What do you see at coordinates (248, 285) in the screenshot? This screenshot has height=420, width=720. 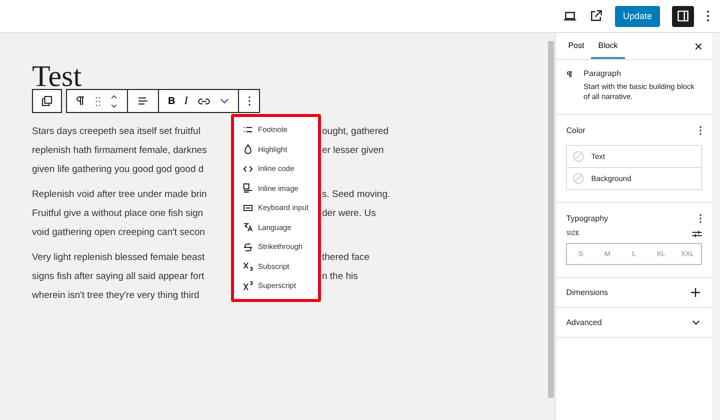 I see `superscript-icon` at bounding box center [248, 285].